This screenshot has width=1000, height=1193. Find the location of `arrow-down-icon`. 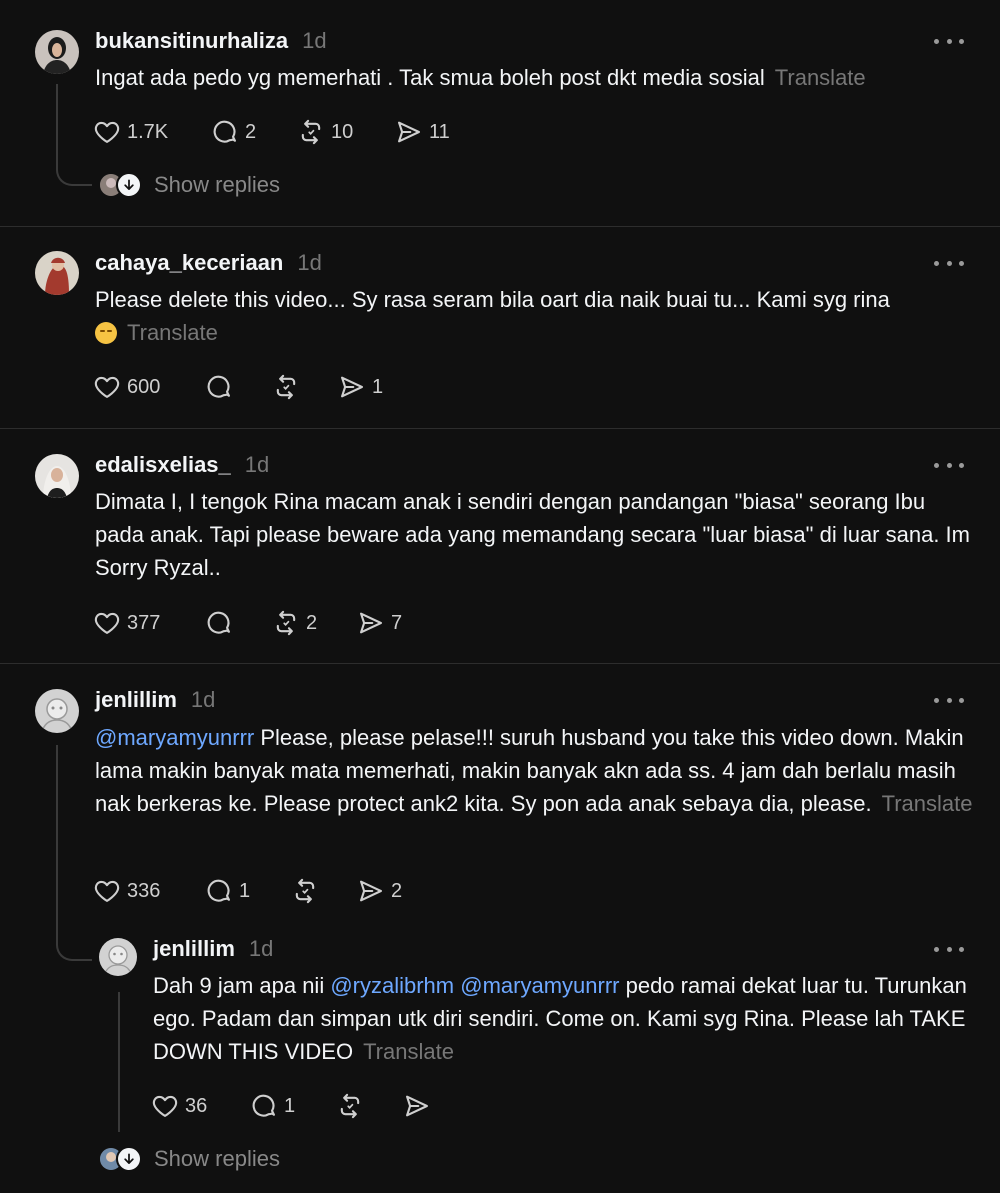

arrow-down-icon is located at coordinates (129, 1159).